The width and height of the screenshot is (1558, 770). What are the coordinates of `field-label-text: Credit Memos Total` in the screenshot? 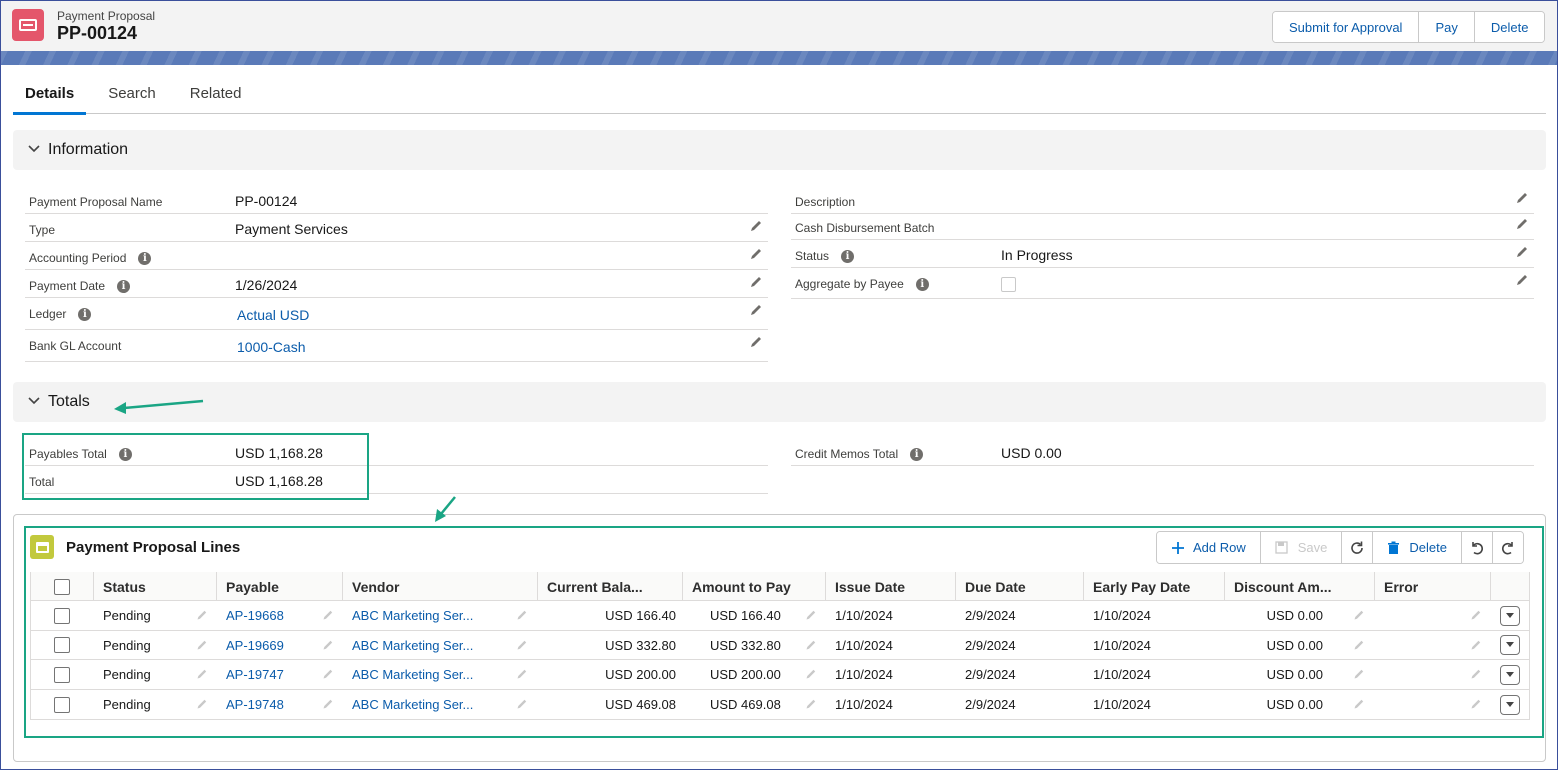 It's located at (847, 454).